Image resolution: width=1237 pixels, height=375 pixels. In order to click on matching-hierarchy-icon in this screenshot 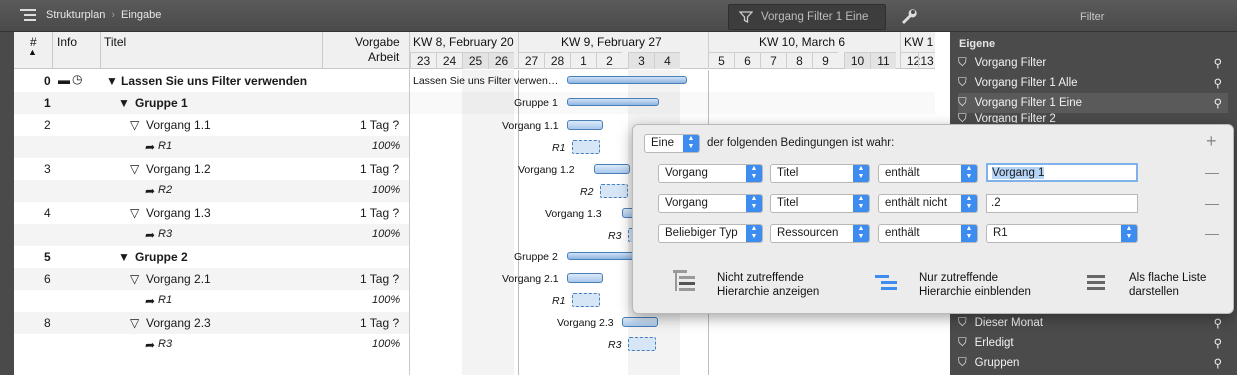, I will do `click(887, 283)`.